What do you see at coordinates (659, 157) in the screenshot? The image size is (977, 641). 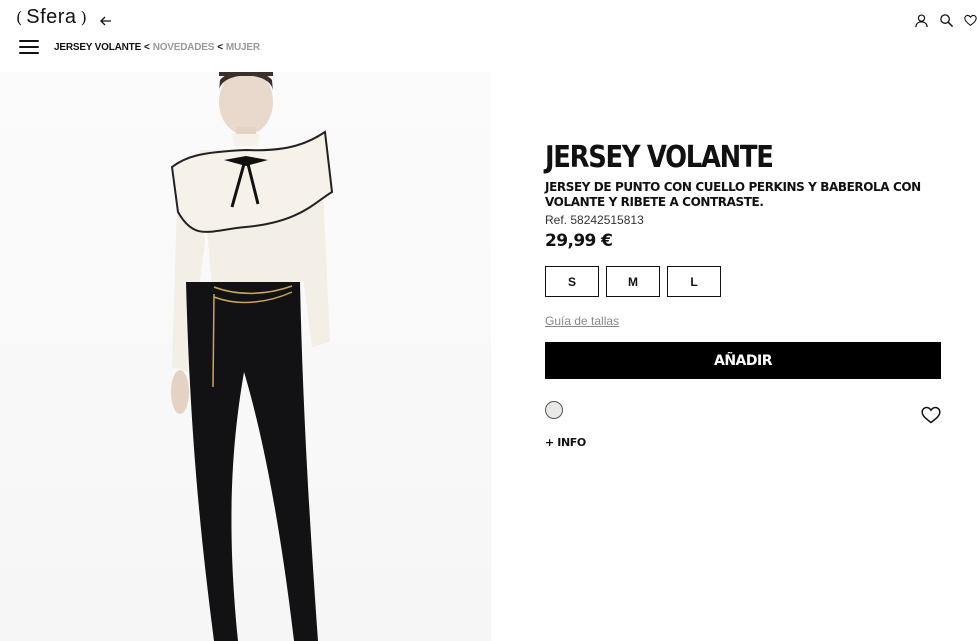 I see `product-title: JERSEY VOLANTE` at bounding box center [659, 157].